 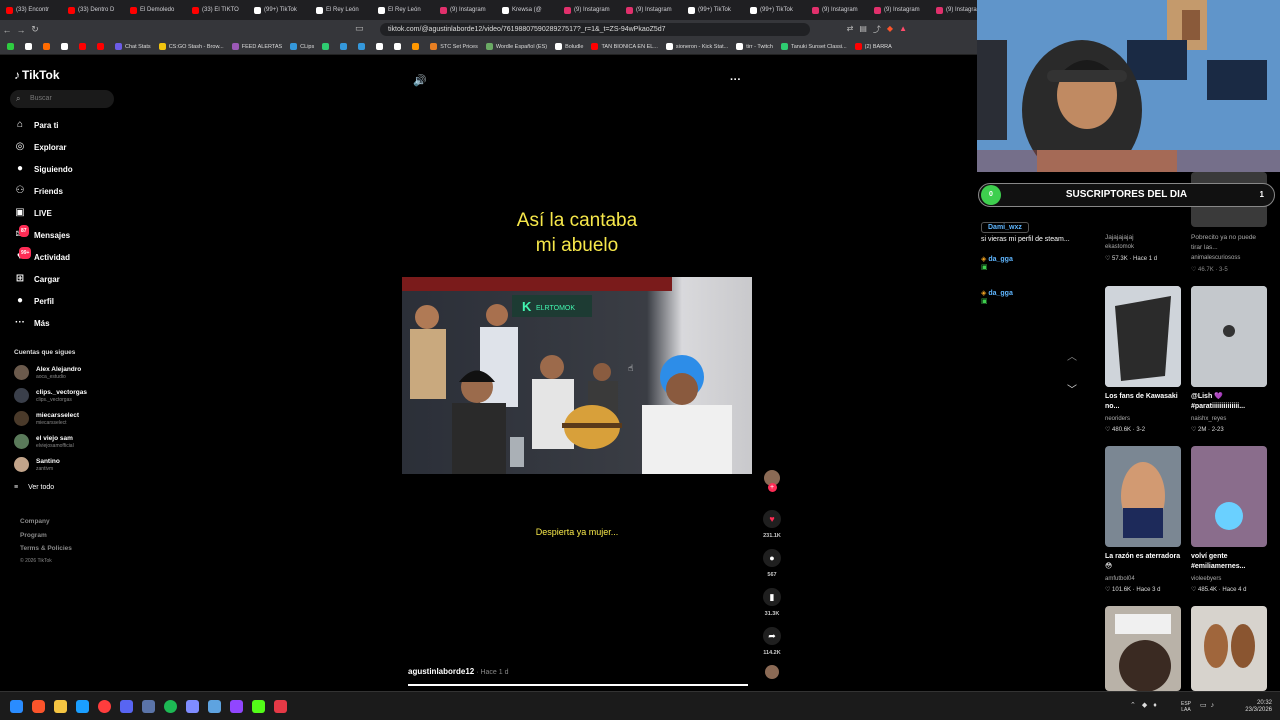 What do you see at coordinates (31, 10) in the screenshot?
I see `browser-tab: (33) Encontr` at bounding box center [31, 10].